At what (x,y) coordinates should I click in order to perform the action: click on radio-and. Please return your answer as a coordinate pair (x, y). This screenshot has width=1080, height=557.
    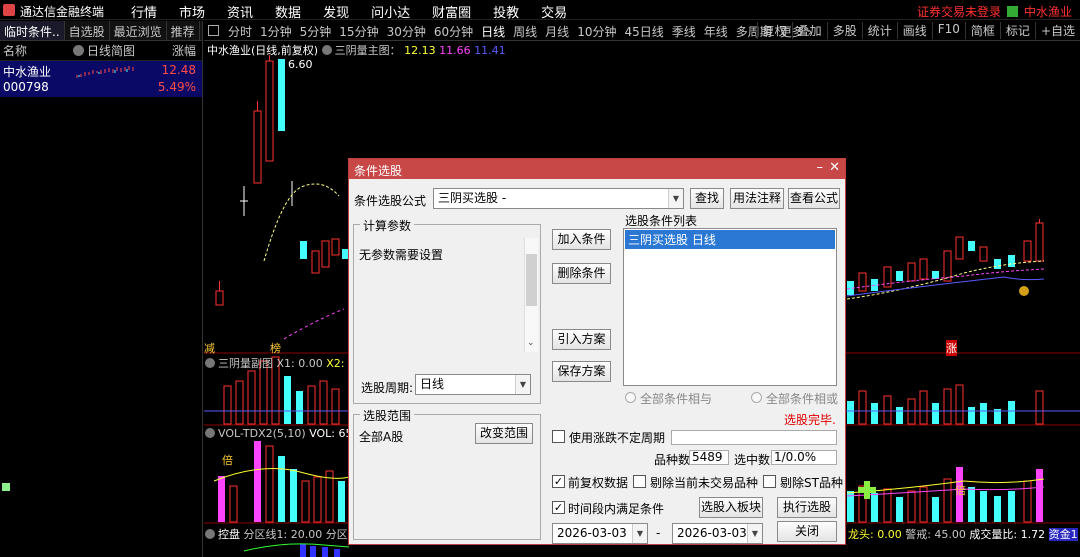
    Looking at the image, I should click on (630, 397).